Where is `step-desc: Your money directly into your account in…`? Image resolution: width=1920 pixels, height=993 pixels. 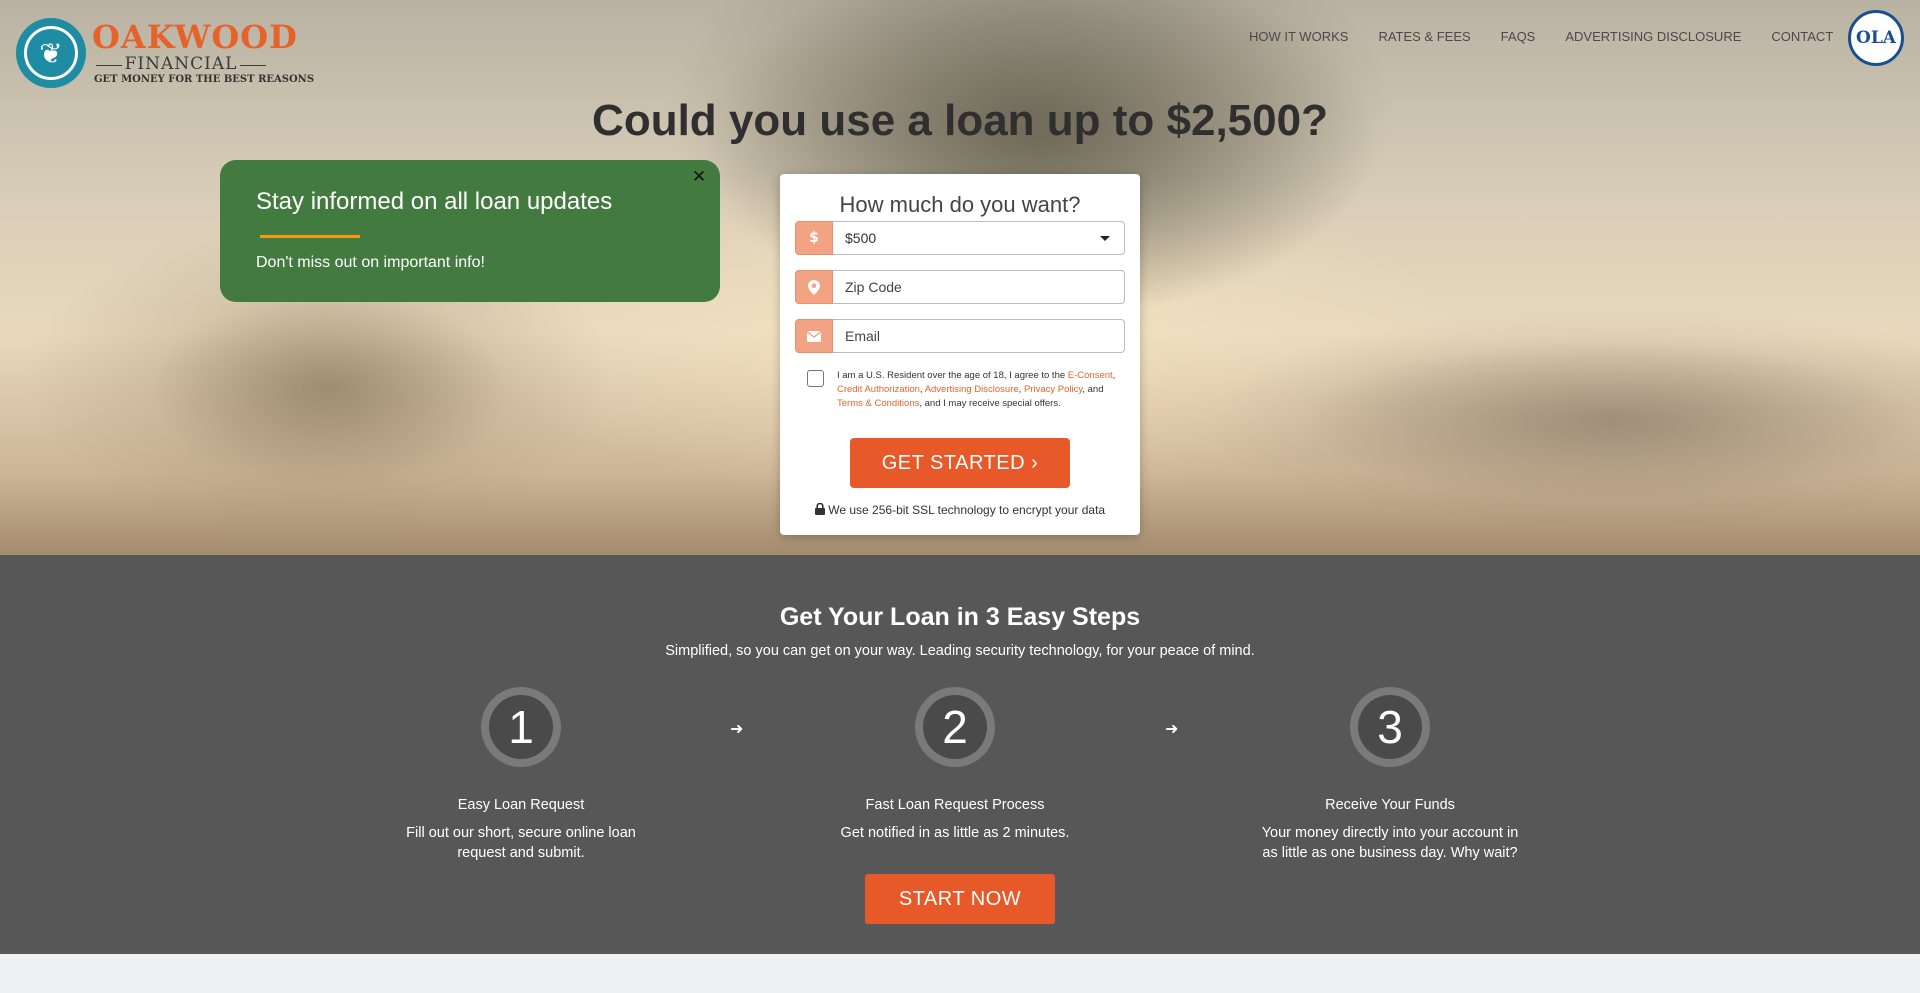 step-desc: Your money directly into your account in… is located at coordinates (1390, 843).